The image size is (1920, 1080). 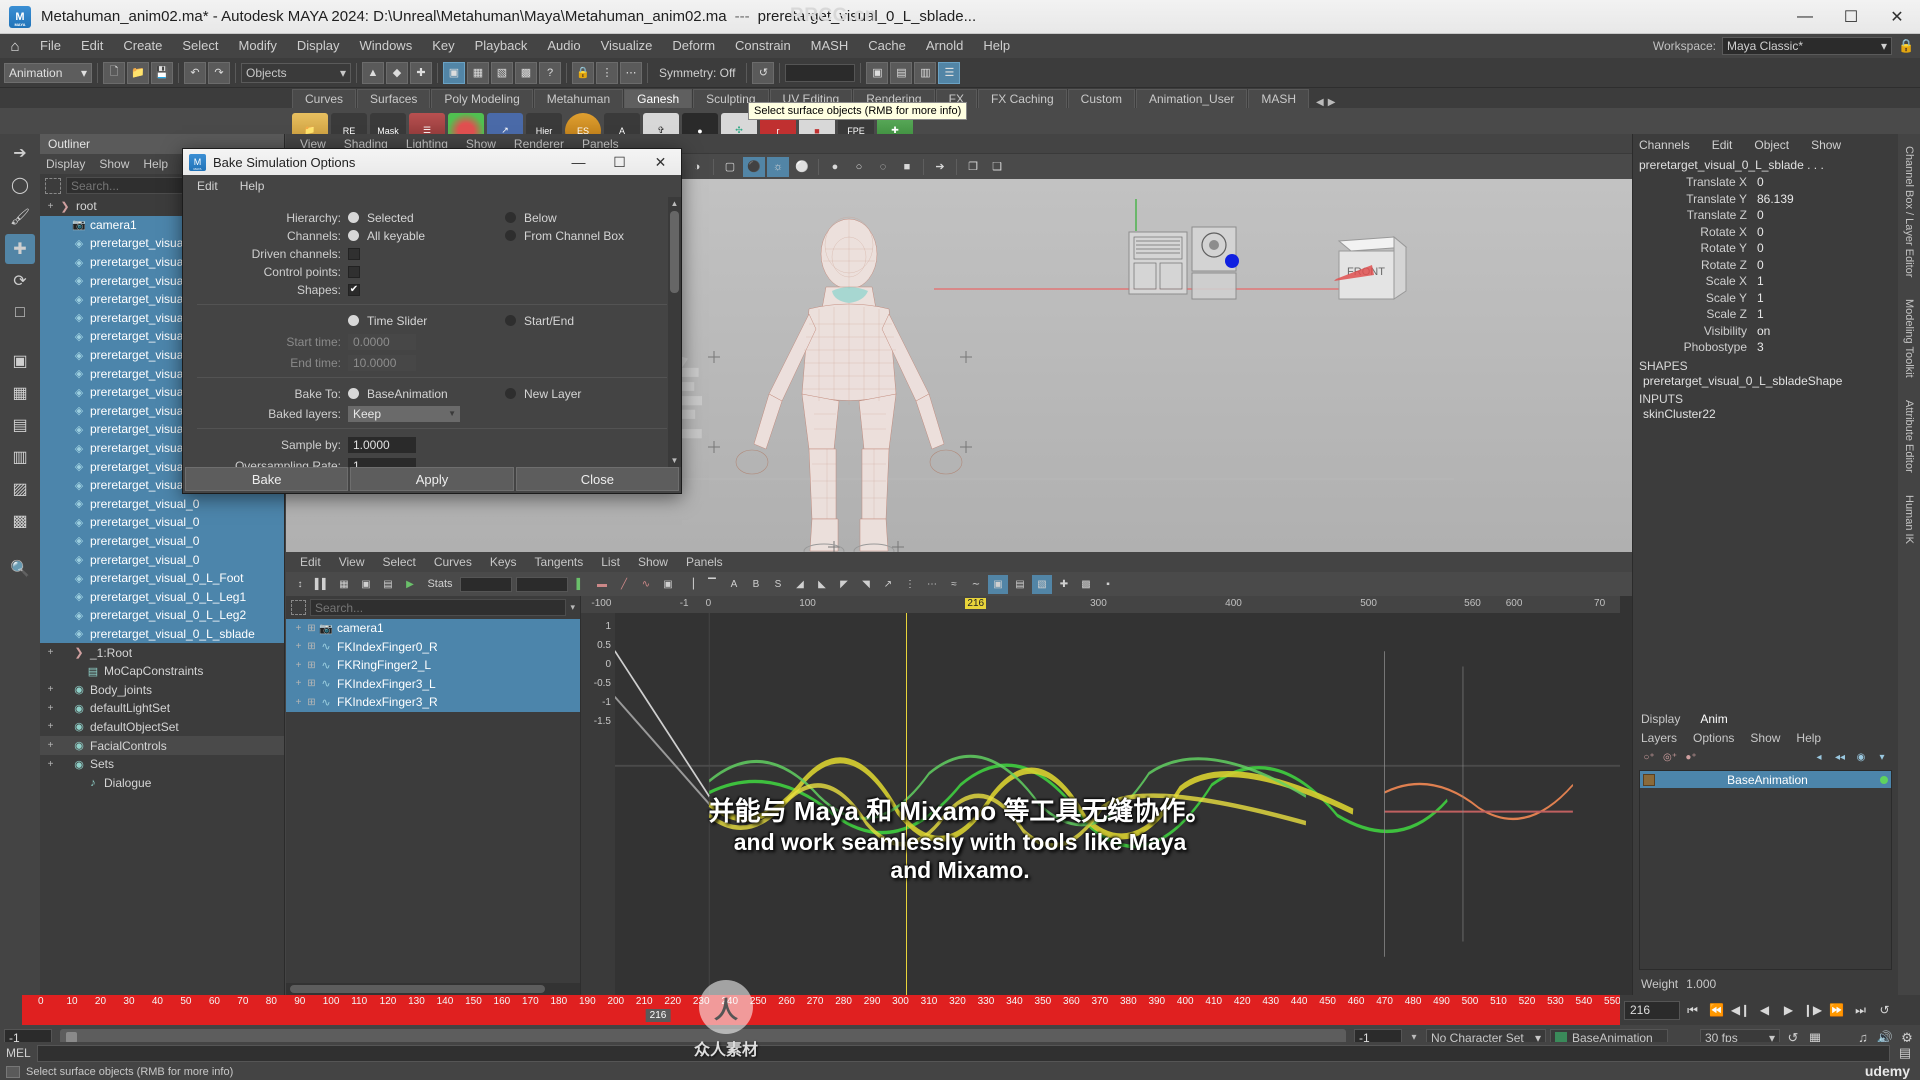 I want to click on save-scene-icon: 💾, so click(x=162, y=72).